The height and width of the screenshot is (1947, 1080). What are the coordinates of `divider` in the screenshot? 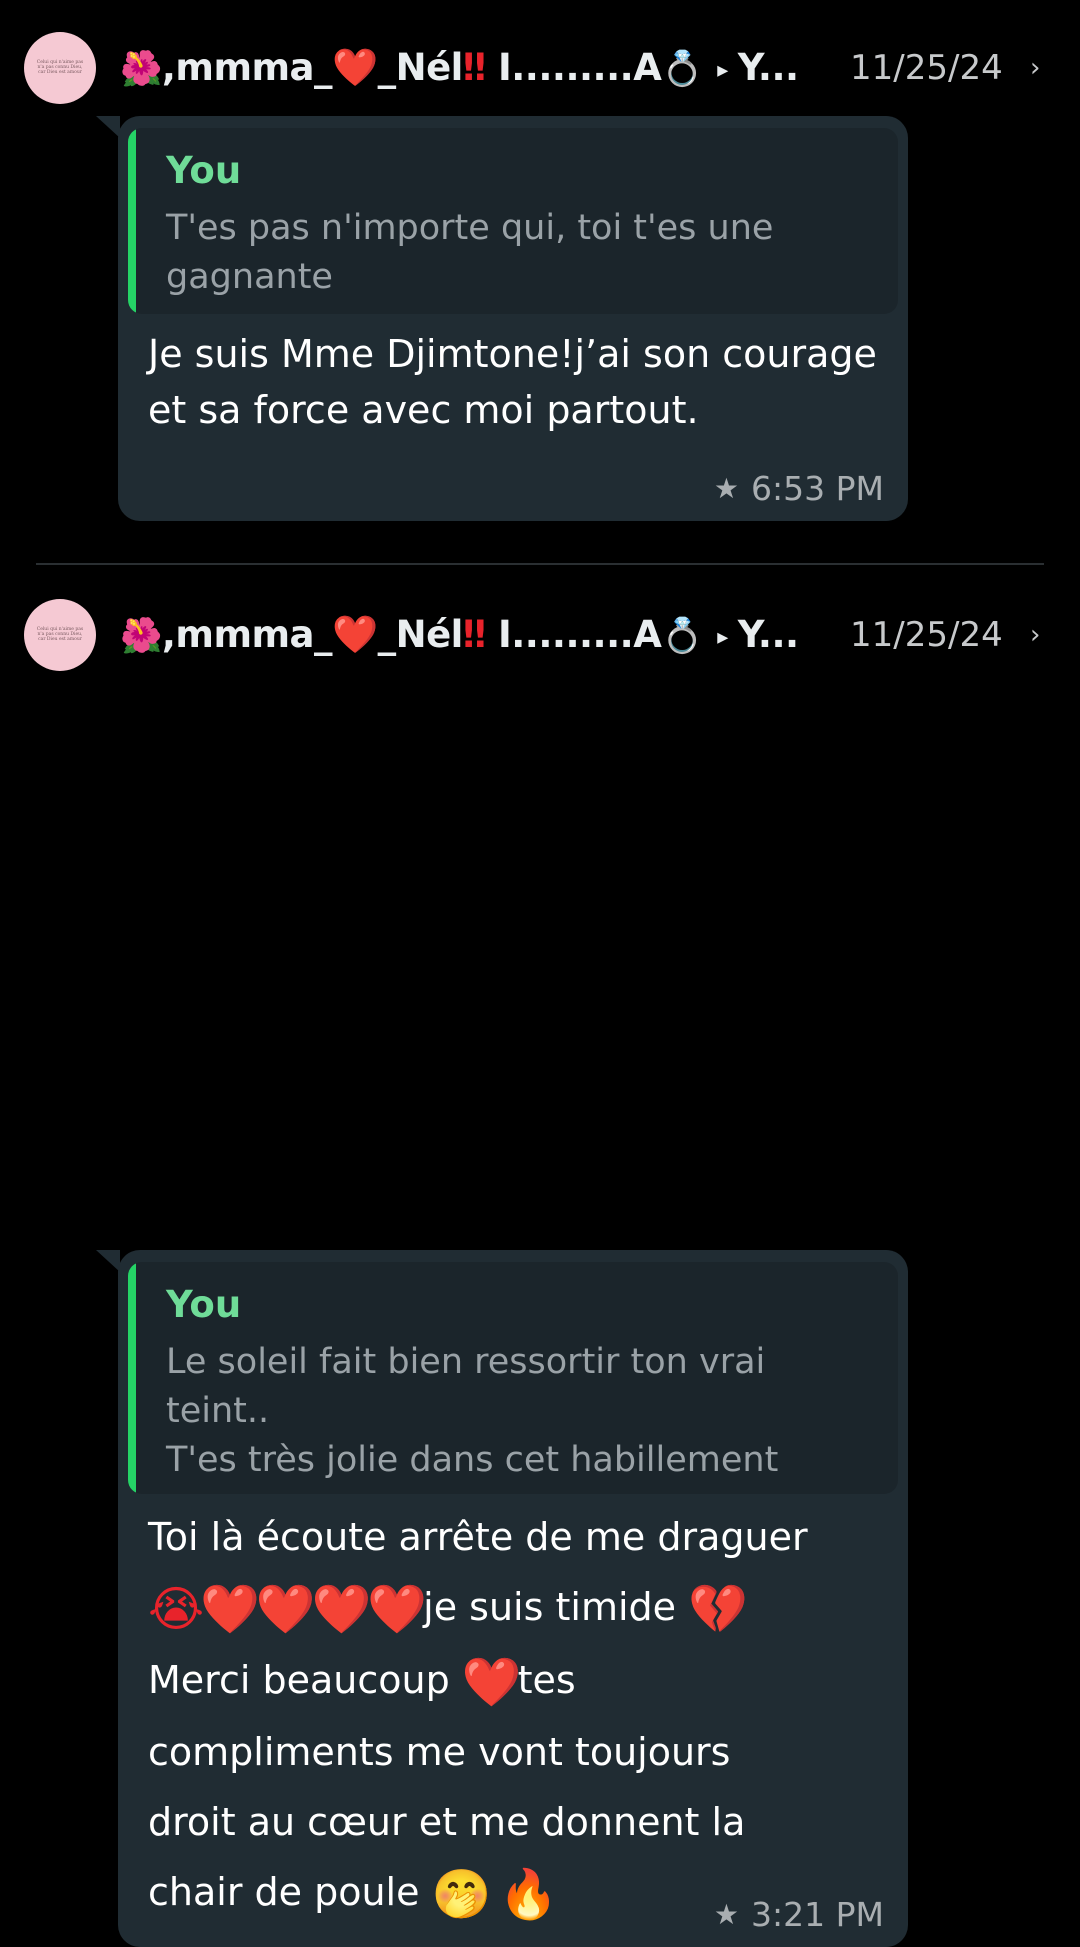 It's located at (540, 564).